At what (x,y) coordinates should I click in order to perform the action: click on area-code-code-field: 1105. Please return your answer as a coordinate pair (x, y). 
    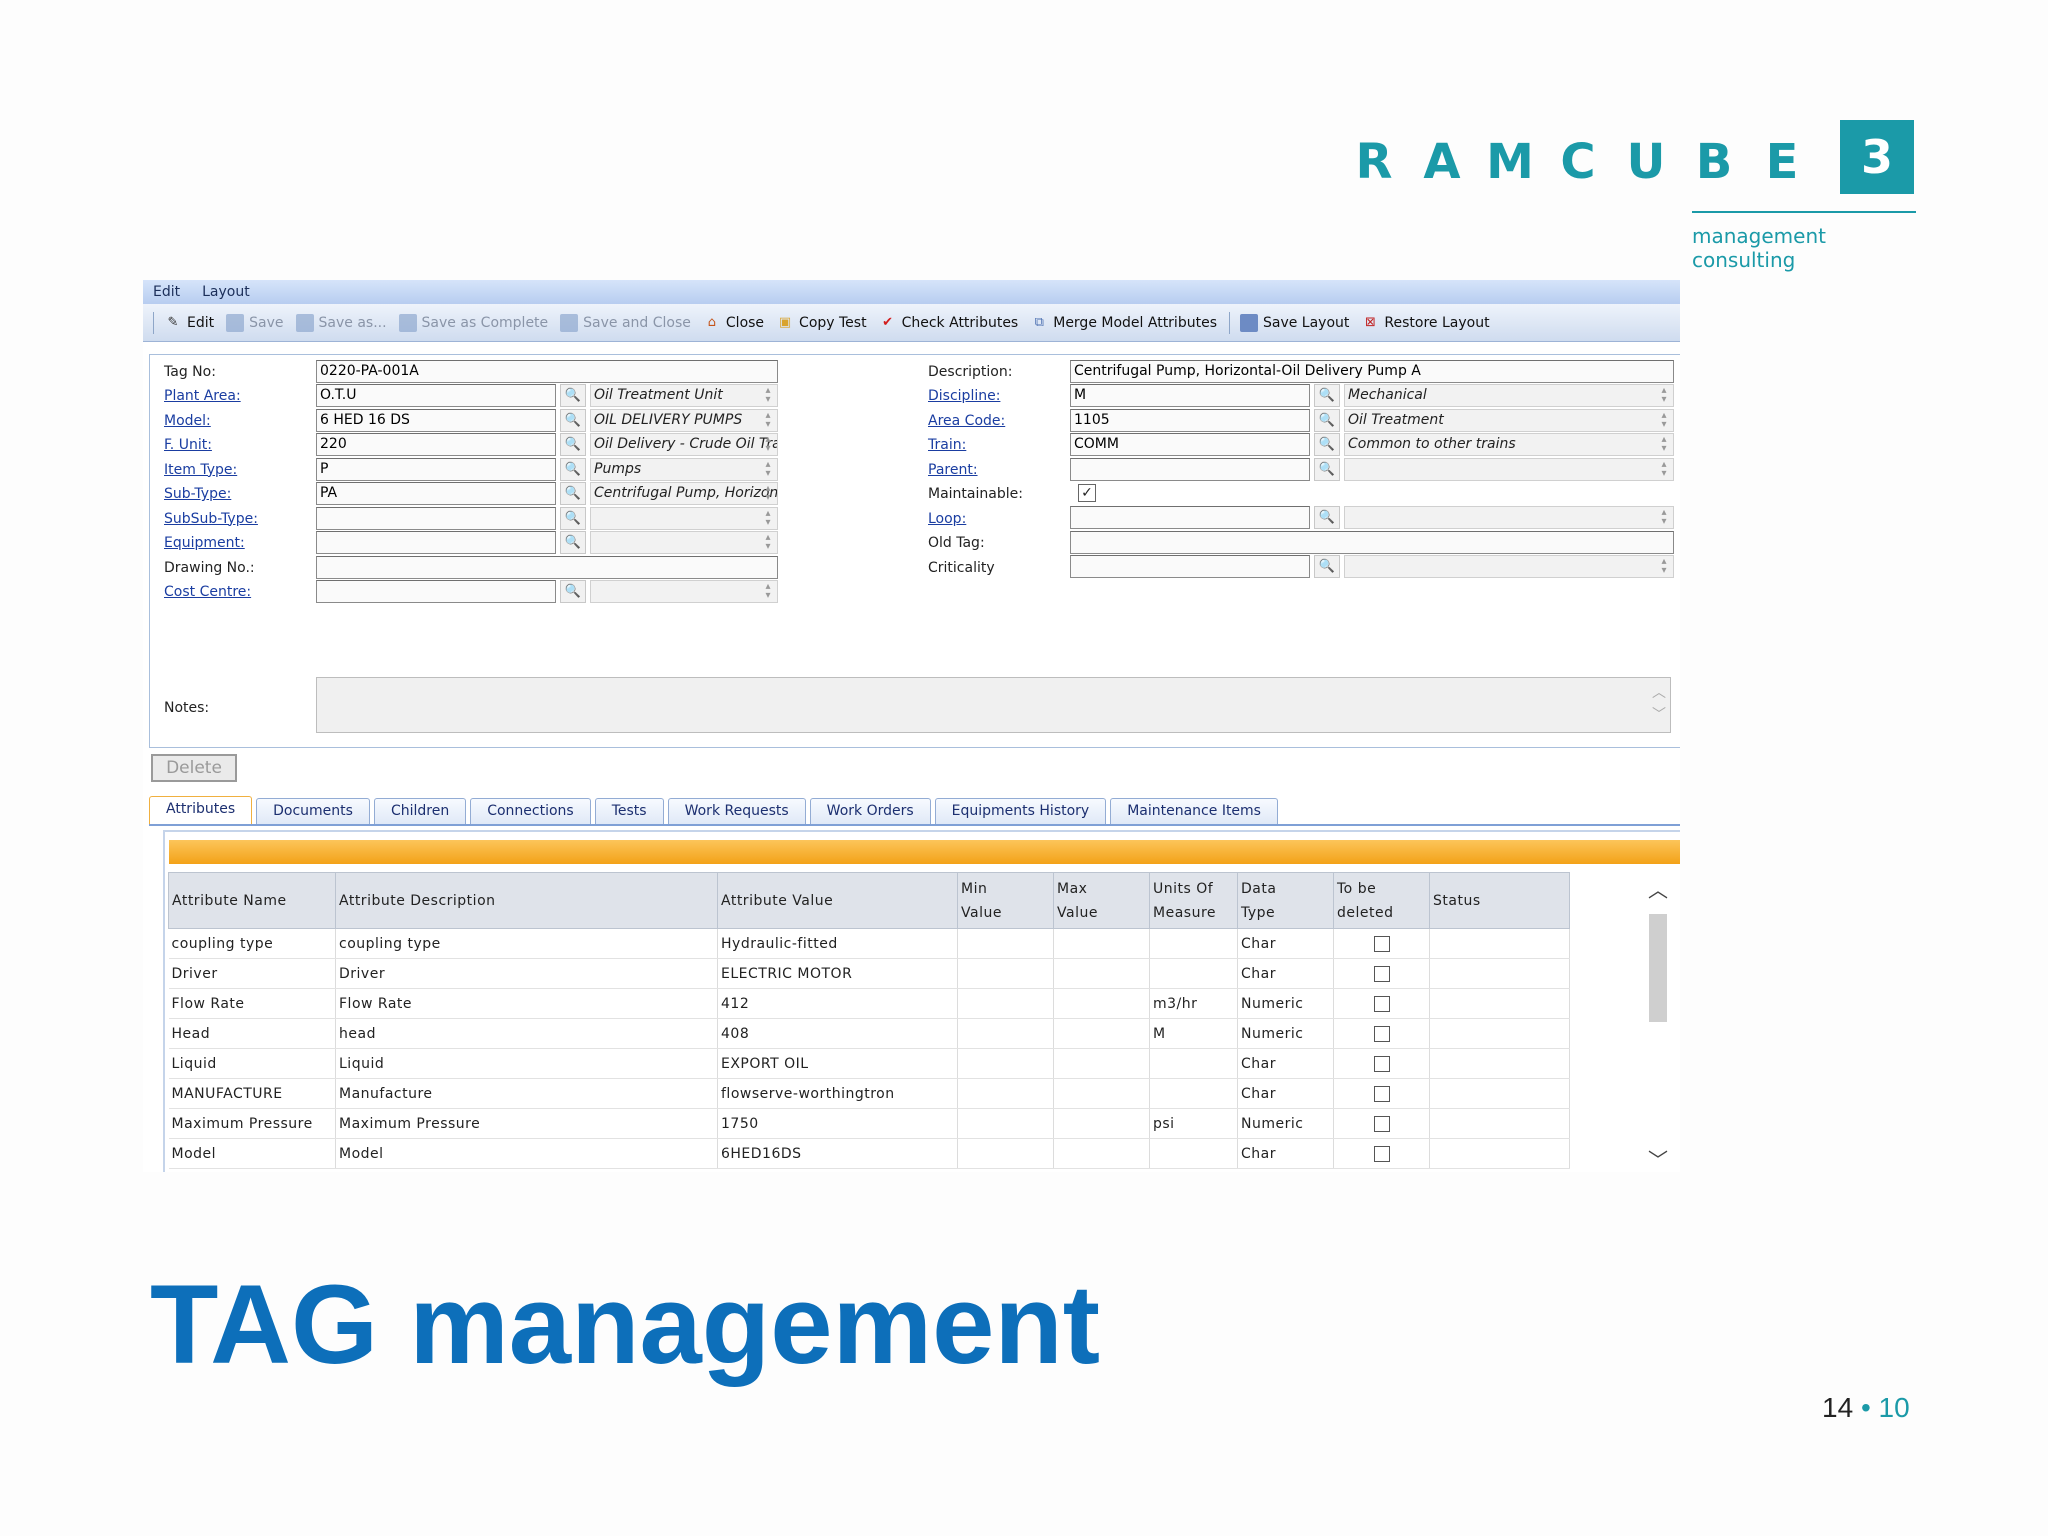
    Looking at the image, I should click on (1190, 420).